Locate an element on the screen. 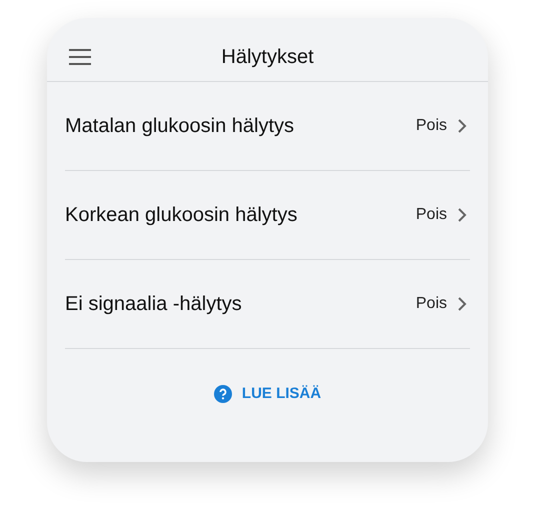  help-icon is located at coordinates (223, 394).